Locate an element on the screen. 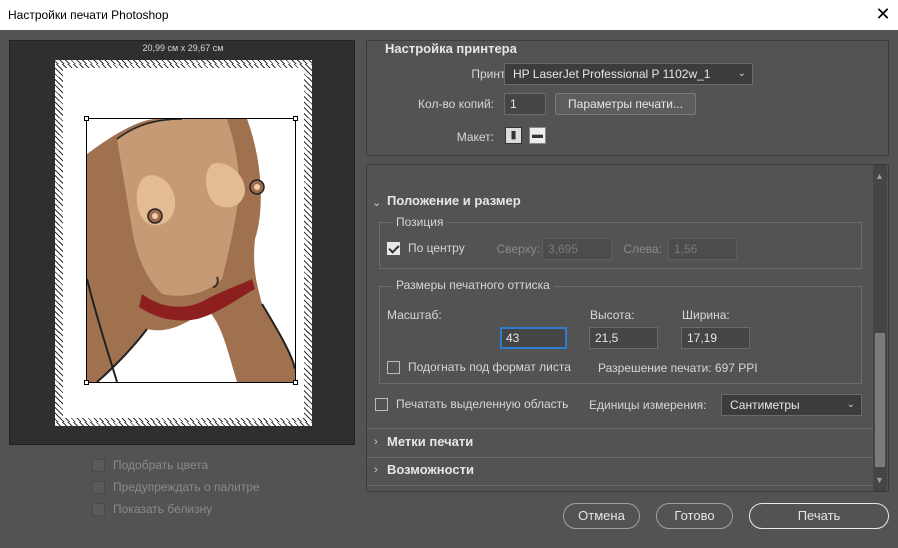 This screenshot has width=898, height=548. collapse-chevron-icon: ⌄ is located at coordinates (376, 202).